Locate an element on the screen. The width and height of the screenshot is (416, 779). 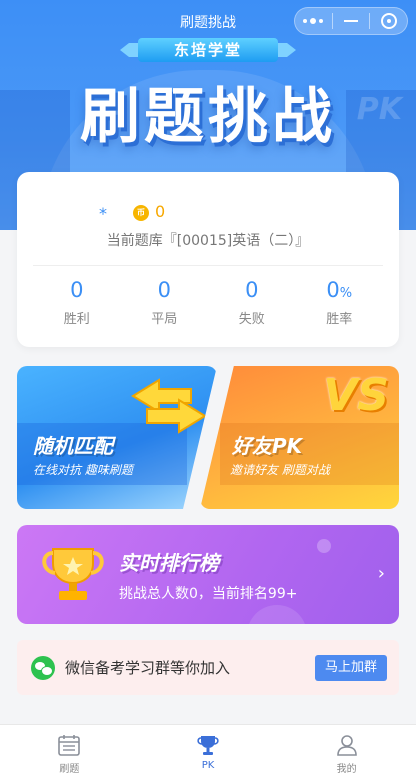
brand-ribbon: 东培学堂 is located at coordinates (208, 50).